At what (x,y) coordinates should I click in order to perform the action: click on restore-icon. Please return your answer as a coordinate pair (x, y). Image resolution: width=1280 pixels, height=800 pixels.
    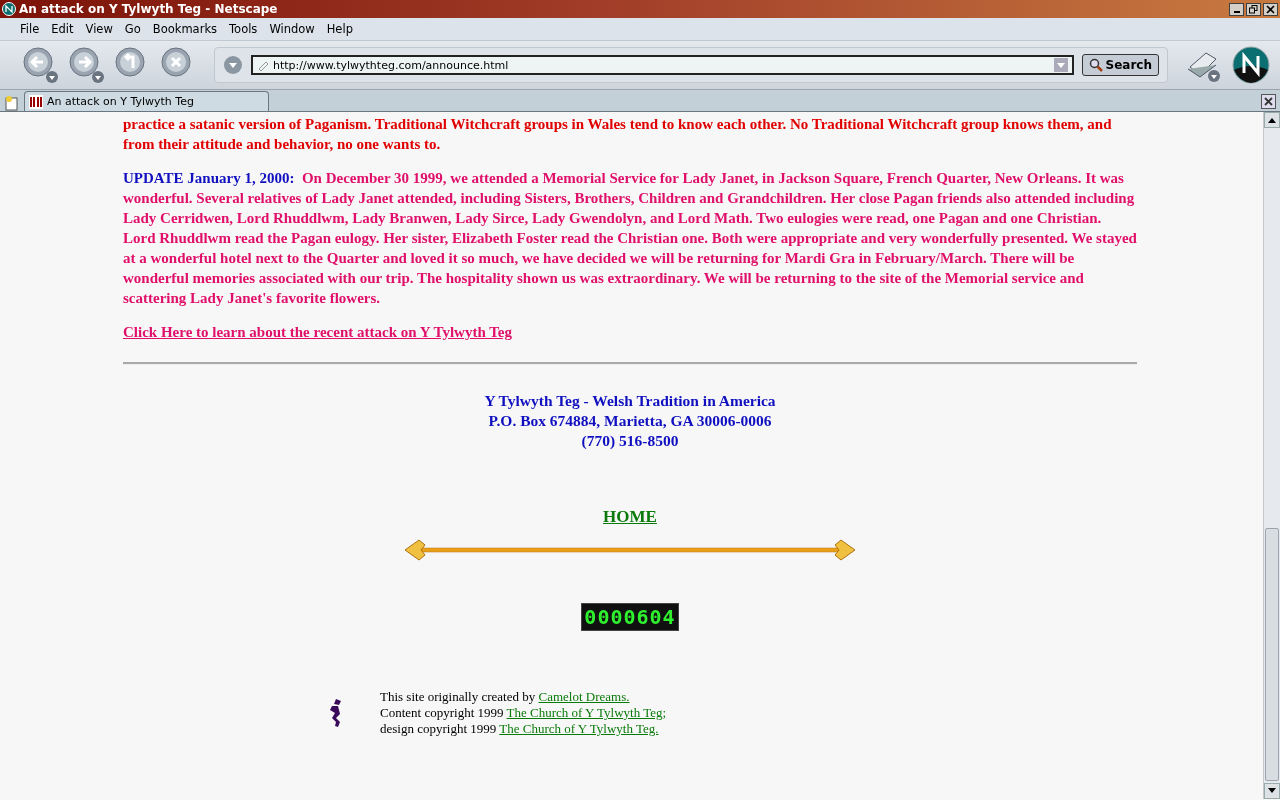
    Looking at the image, I should click on (1253, 9).